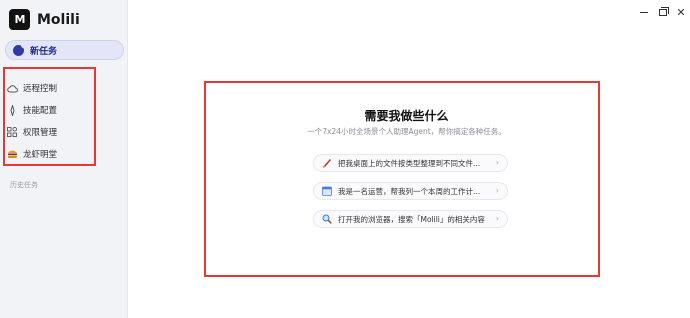 This screenshot has width=690, height=318. I want to click on burger-icon, so click(12, 154).